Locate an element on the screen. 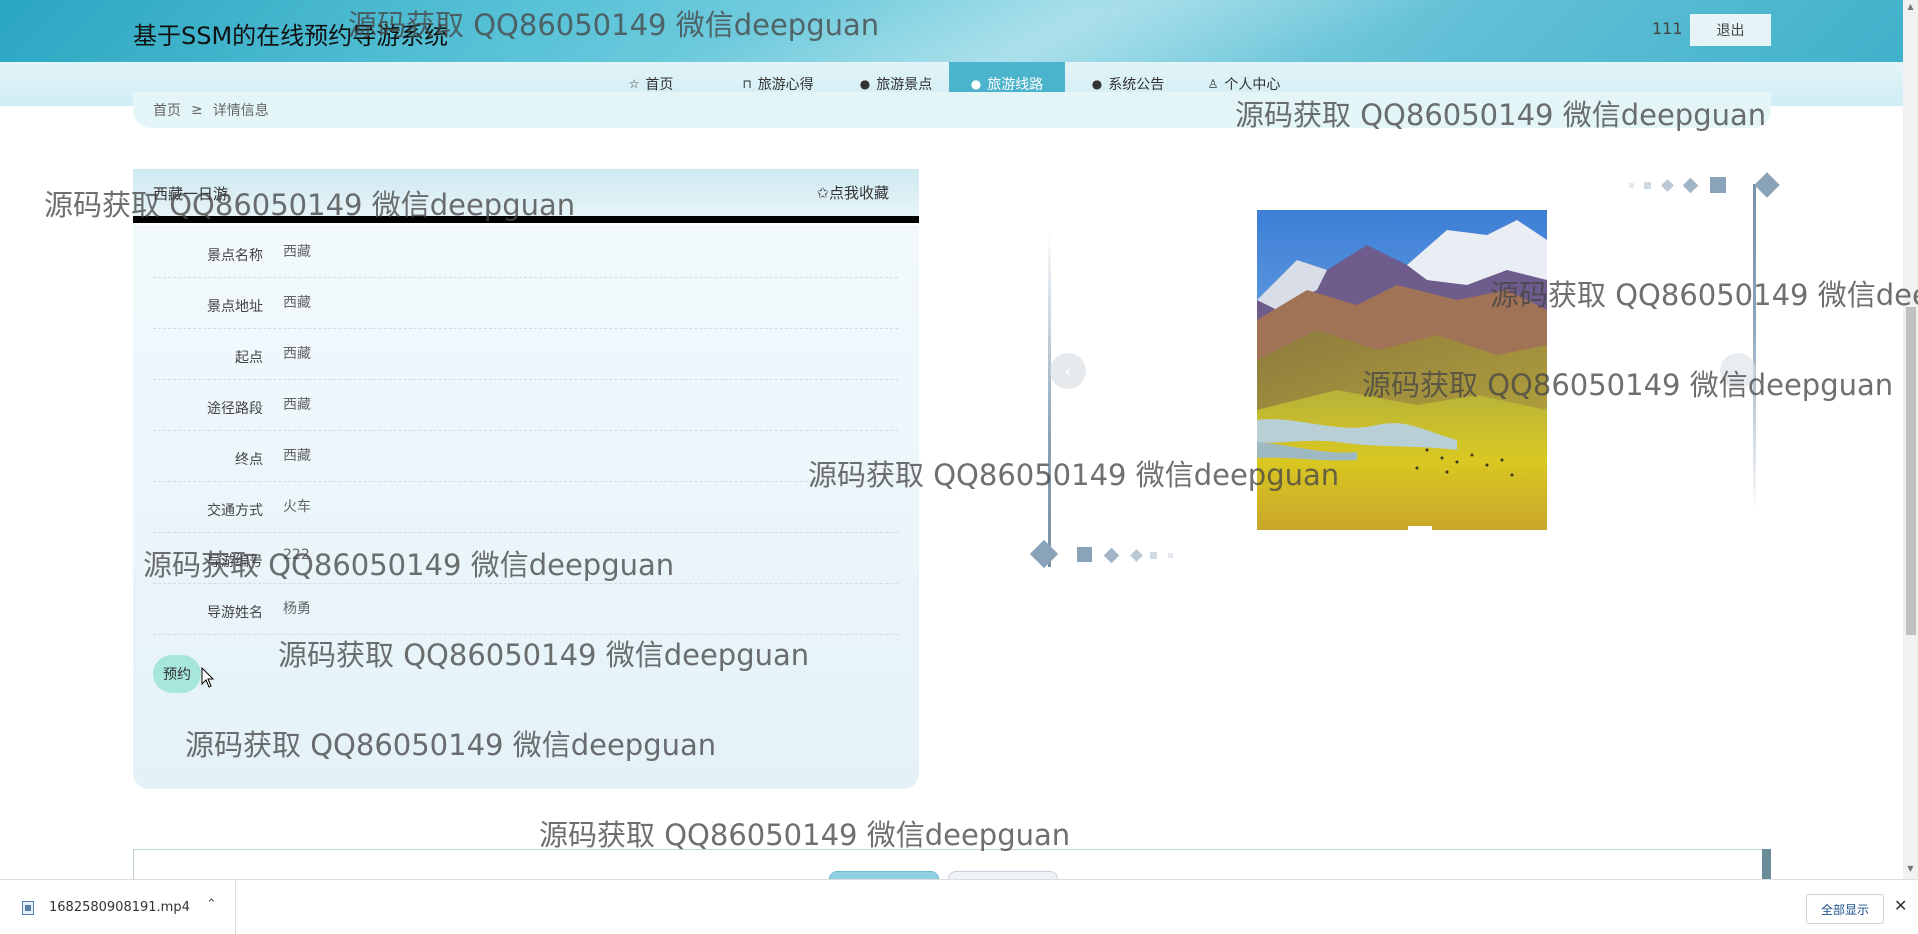 The width and height of the screenshot is (1918, 934). download-file-name: 1682580908191.mp4 is located at coordinates (119, 907).